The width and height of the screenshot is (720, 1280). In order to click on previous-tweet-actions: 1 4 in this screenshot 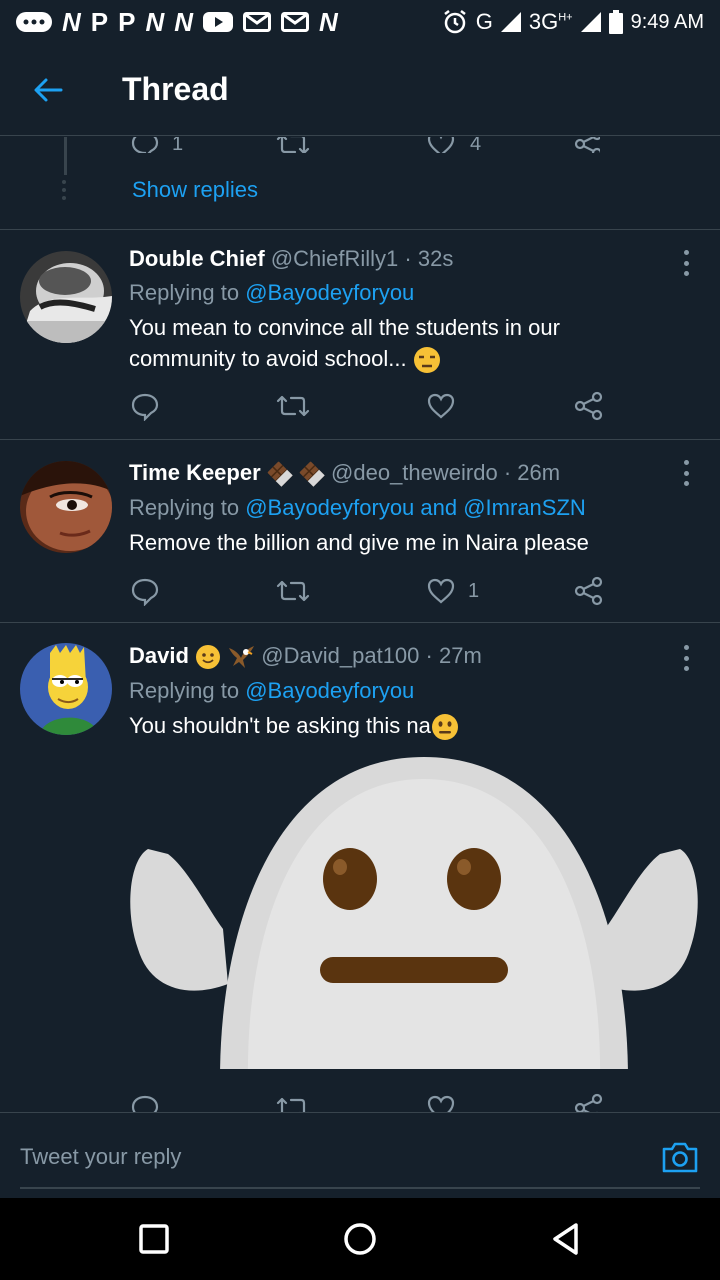, I will do `click(365, 145)`.